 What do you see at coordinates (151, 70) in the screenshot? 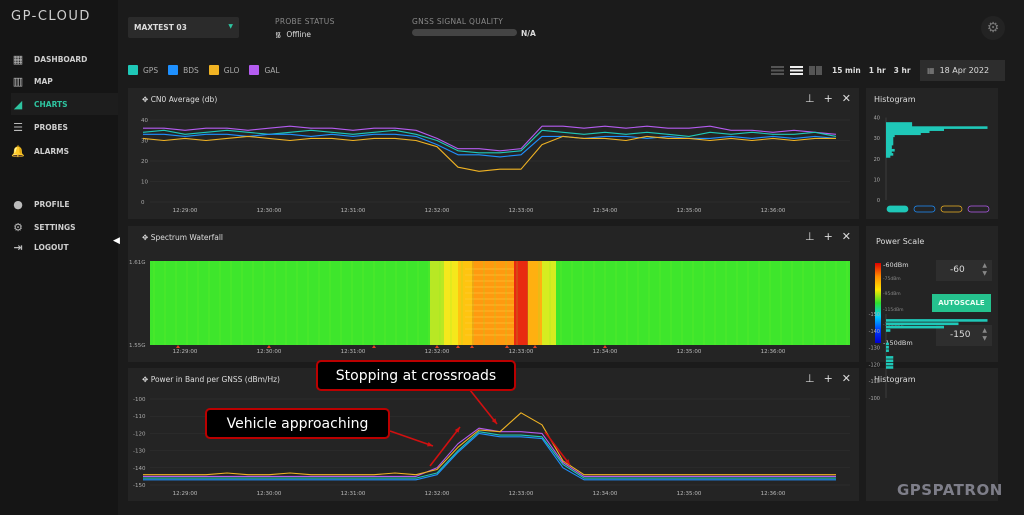
I see `legend-label: GPS` at bounding box center [151, 70].